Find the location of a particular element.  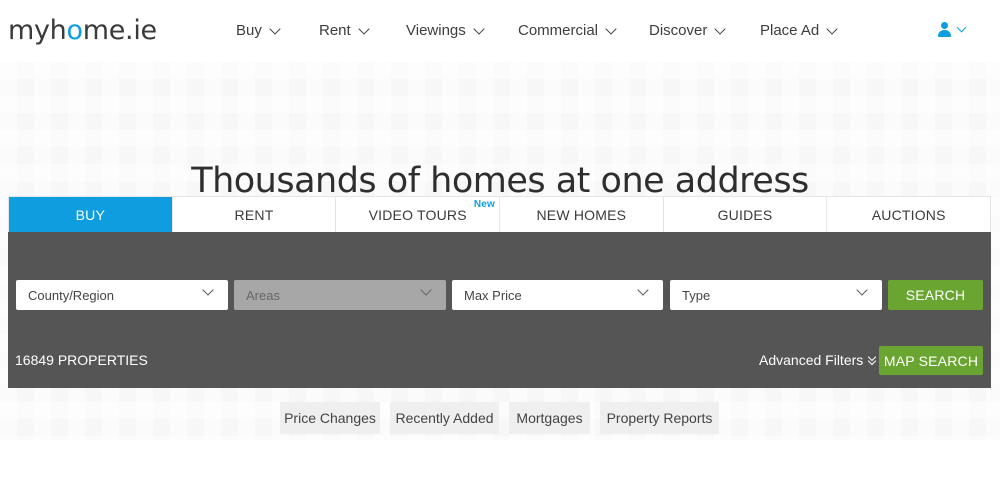

nav-discover: Discover is located at coordinates (688, 30).